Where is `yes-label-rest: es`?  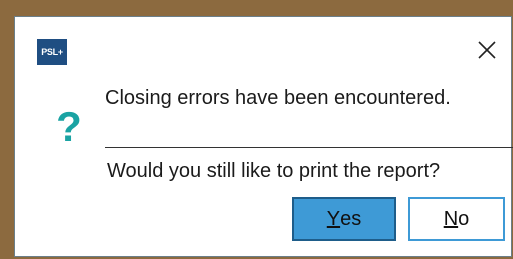
yes-label-rest: es is located at coordinates (351, 218).